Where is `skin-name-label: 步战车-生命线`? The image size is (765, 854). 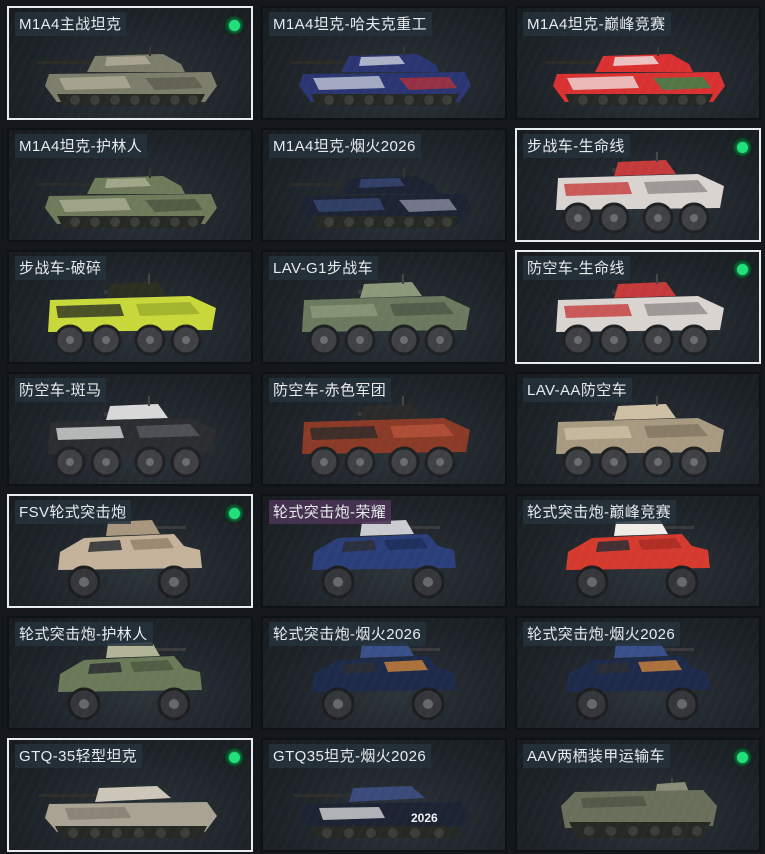 skin-name-label: 步战车-生命线 is located at coordinates (576, 146).